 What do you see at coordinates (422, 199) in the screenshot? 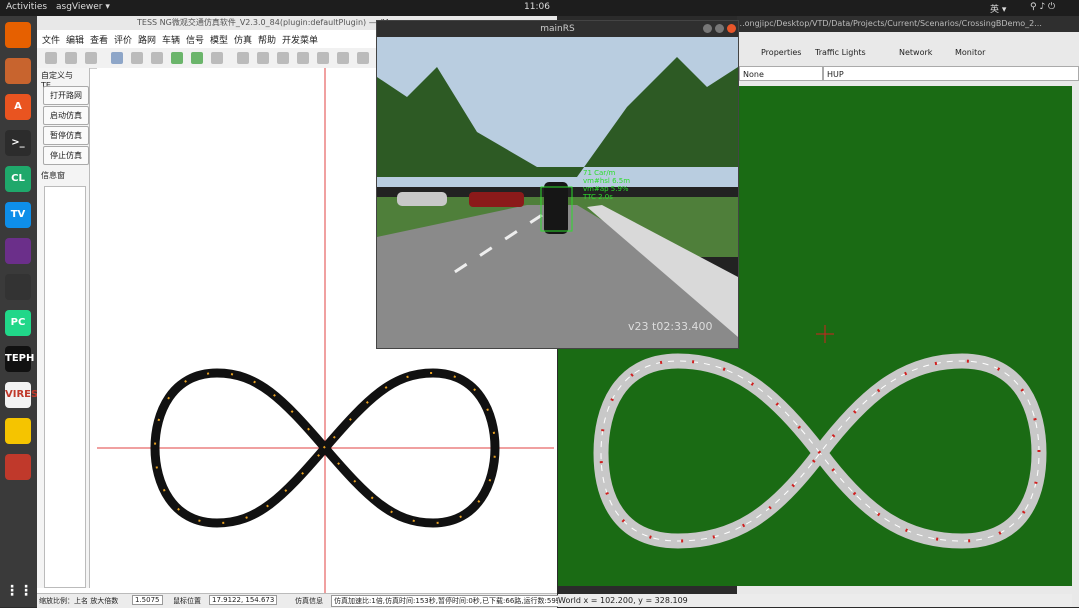
I see `white-car` at bounding box center [422, 199].